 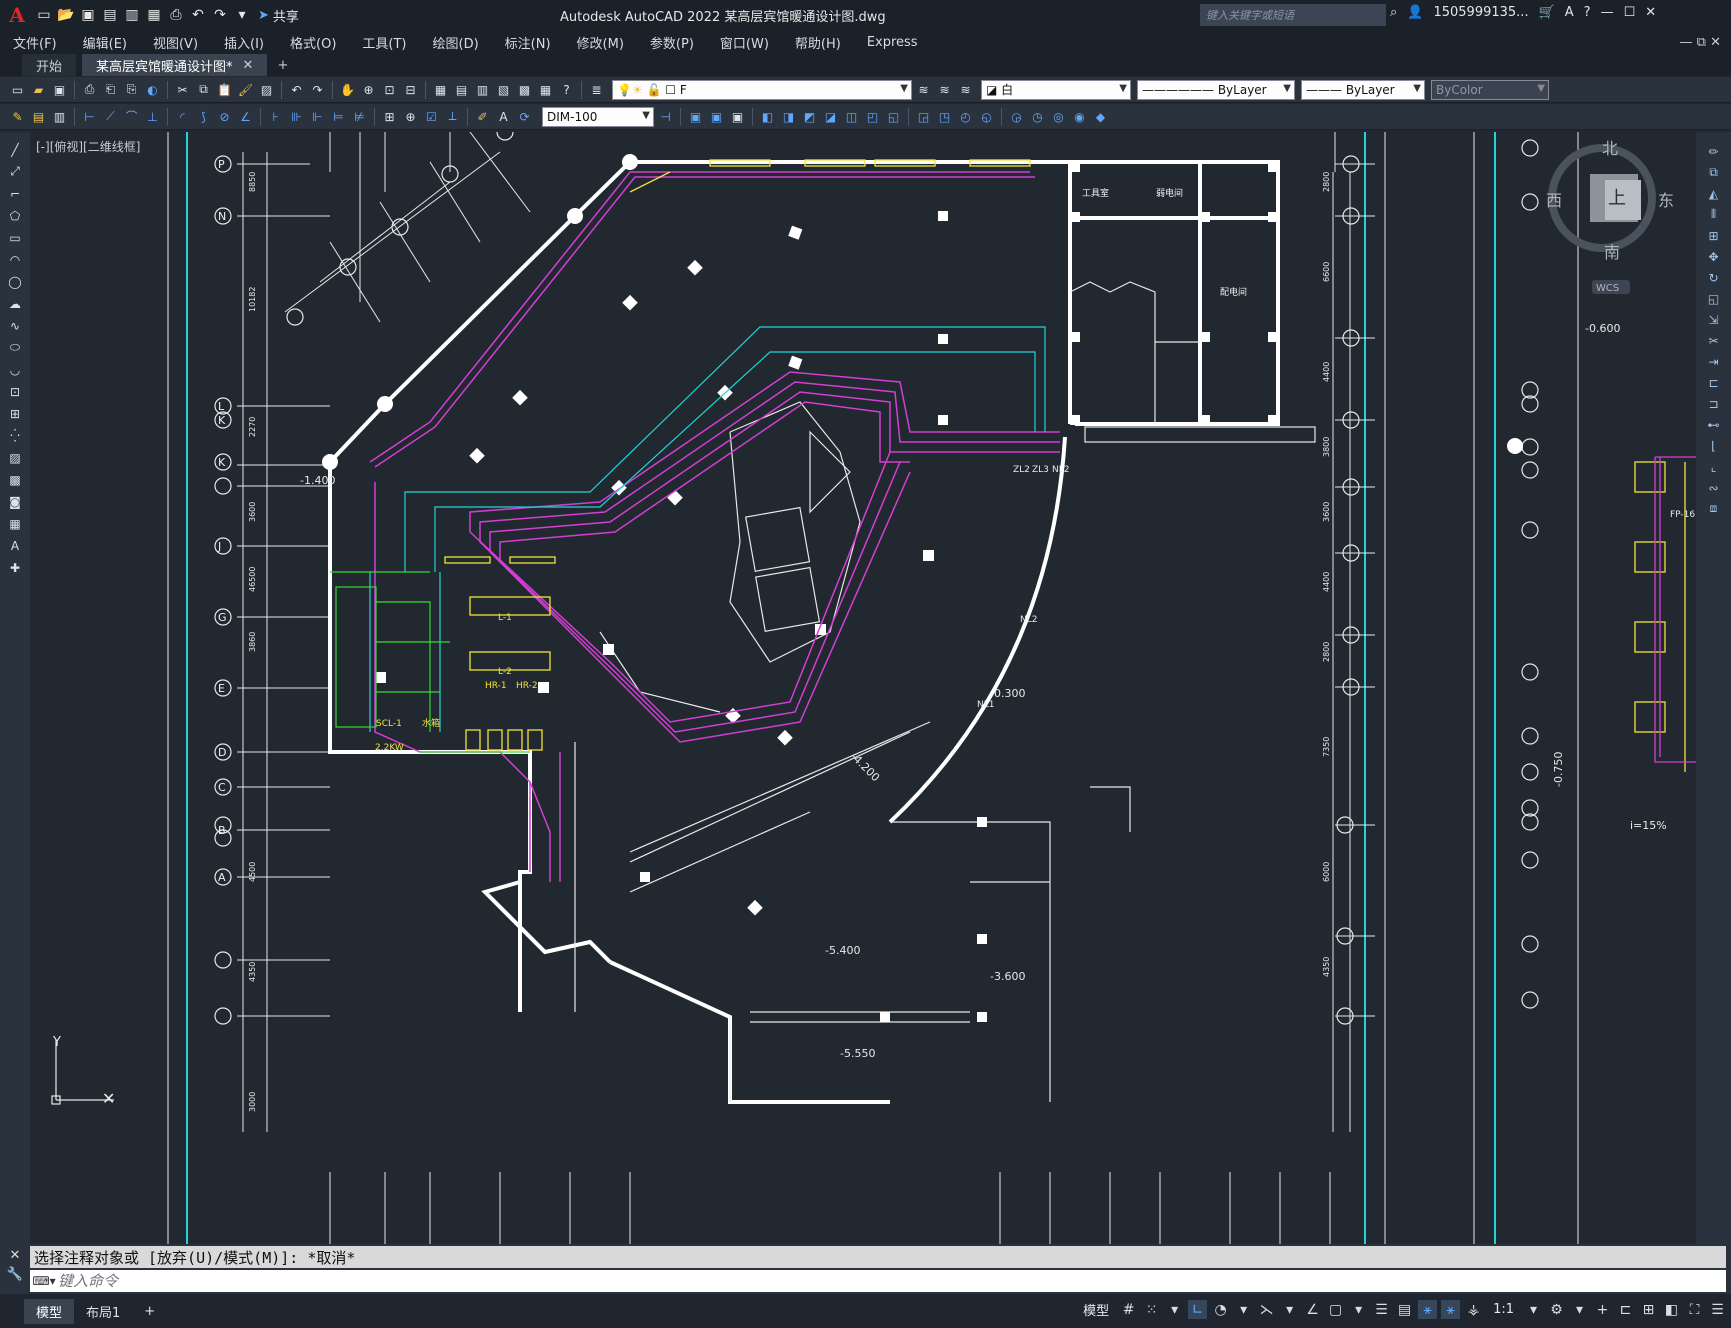 What do you see at coordinates (1547, 12) in the screenshot?
I see `cart-icon: 🛒` at bounding box center [1547, 12].